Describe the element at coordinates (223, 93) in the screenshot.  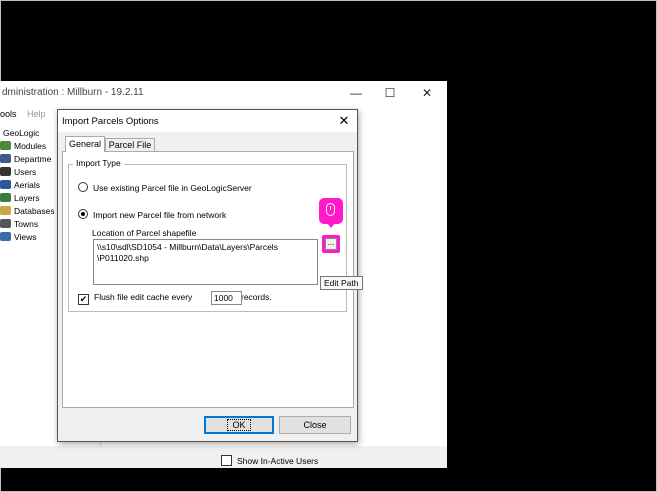
I see `app-titlebar: dministration : Millburn - 19.2.11 — ☐ ✕` at that location.